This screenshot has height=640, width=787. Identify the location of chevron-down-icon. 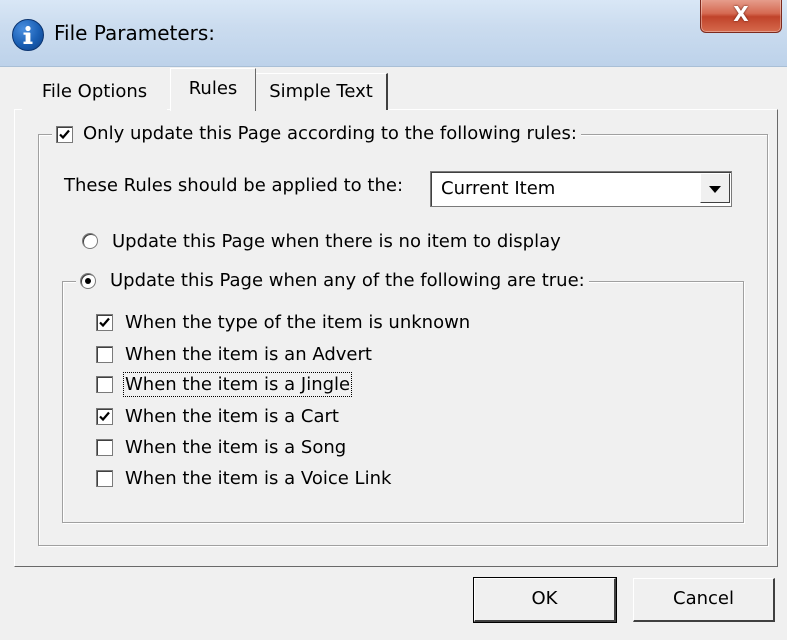
(715, 188).